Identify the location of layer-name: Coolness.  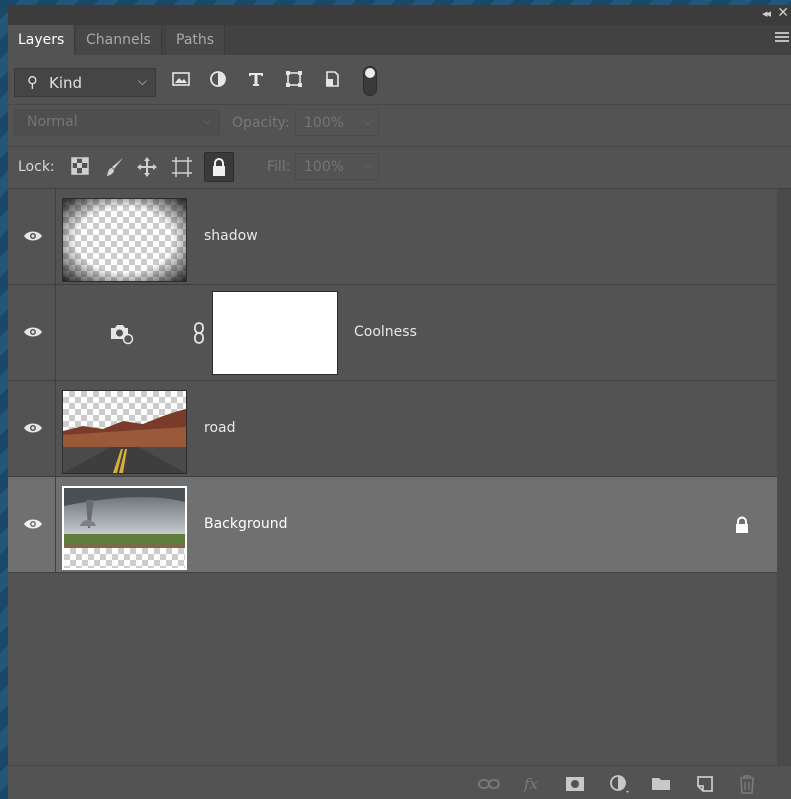
(385, 332).